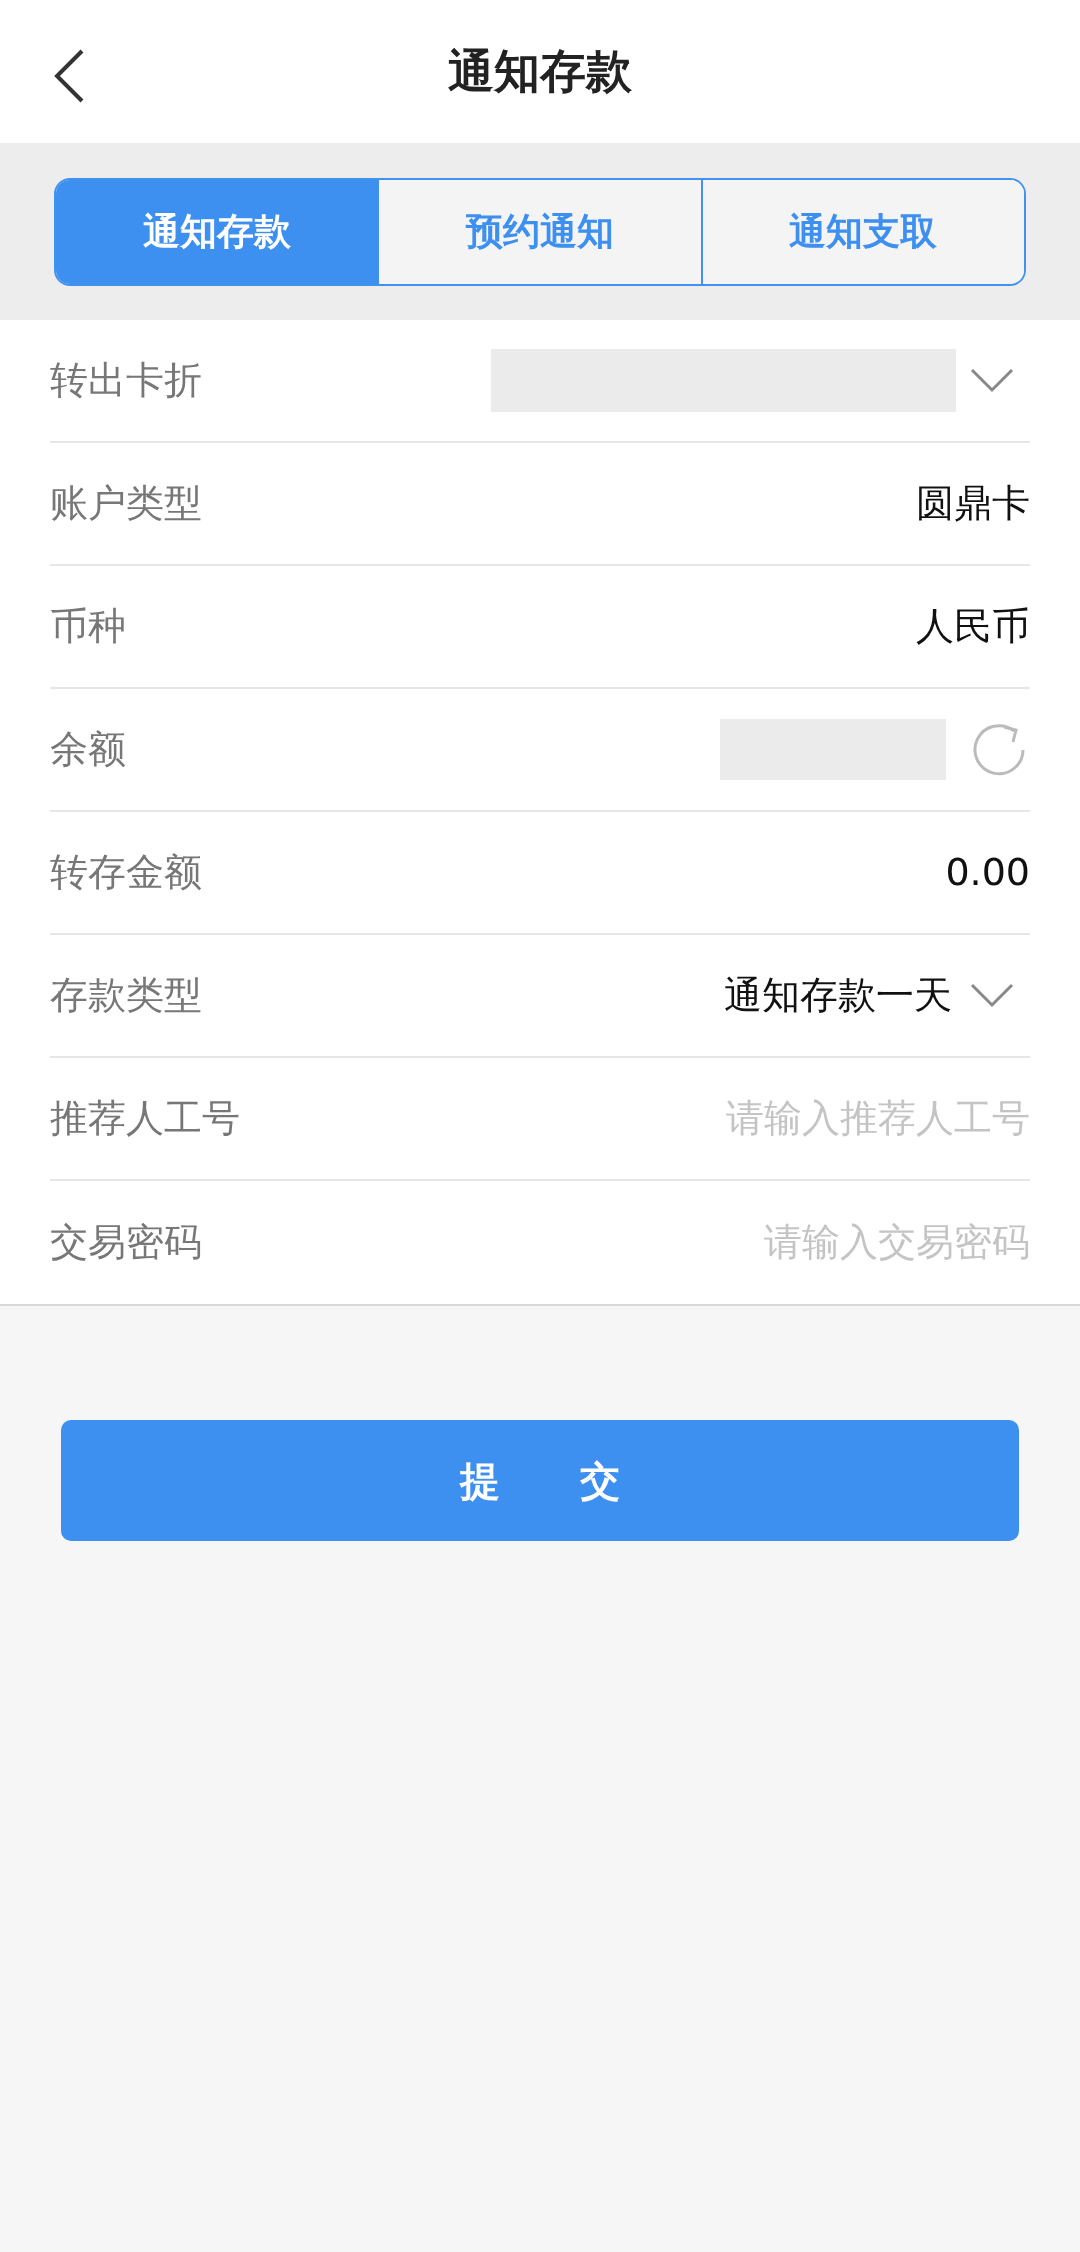  I want to click on page-title: 通知存款, so click(540, 71).